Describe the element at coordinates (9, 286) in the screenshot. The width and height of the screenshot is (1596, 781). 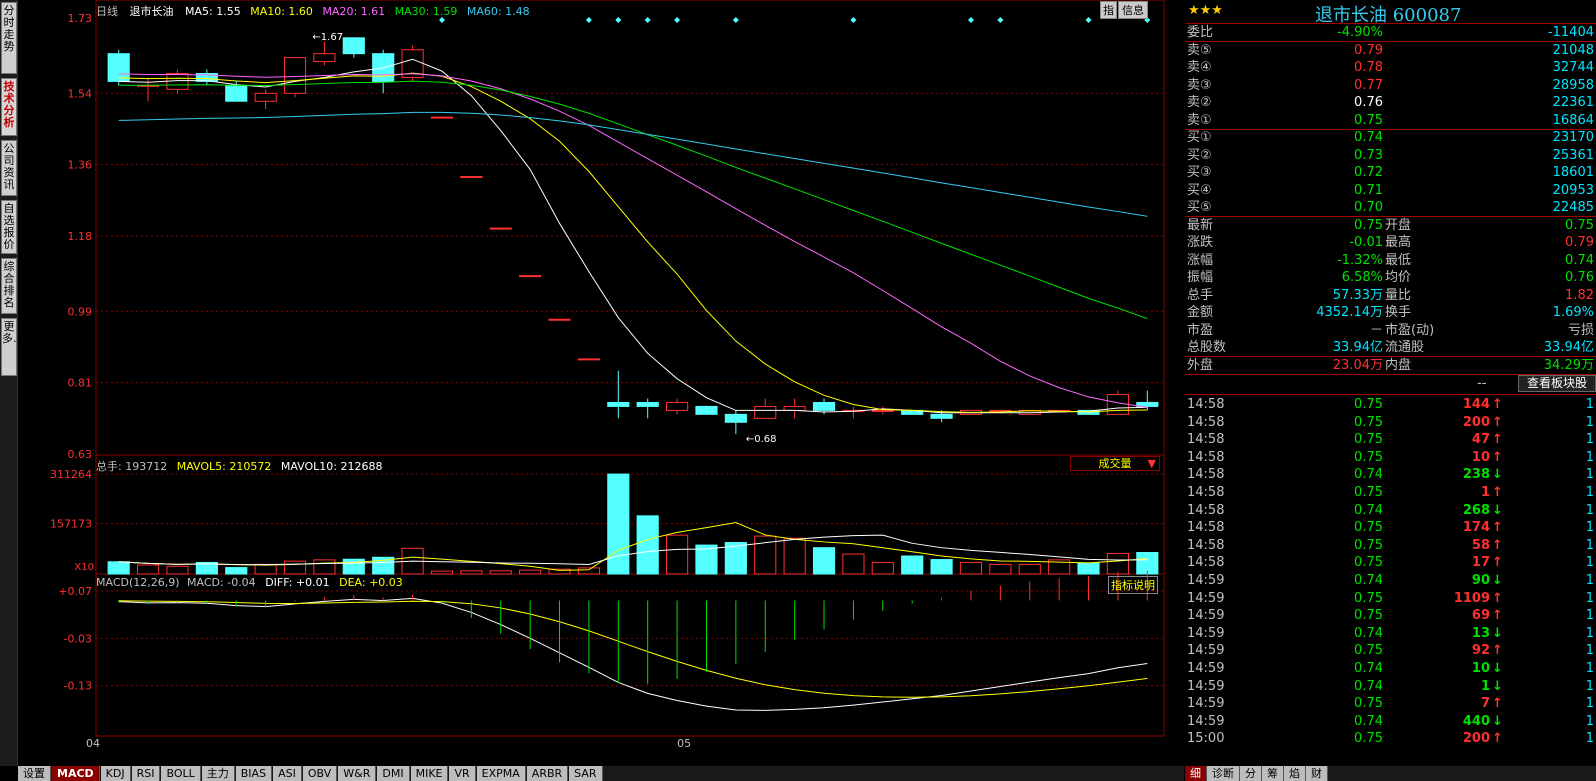
I see `left-tab-4: 综合排名` at that location.